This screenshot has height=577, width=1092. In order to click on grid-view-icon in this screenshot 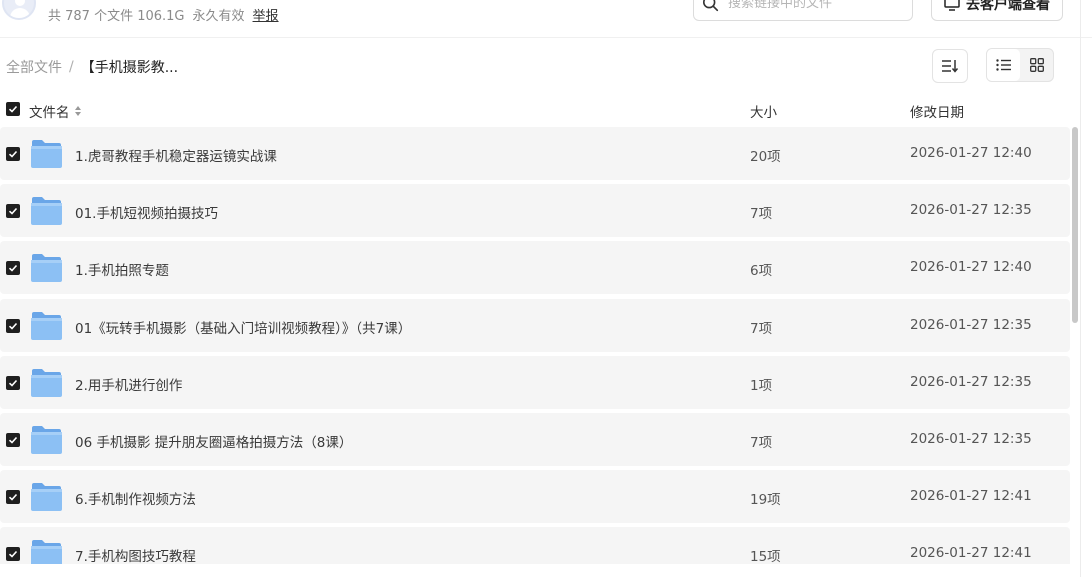, I will do `click(1036, 65)`.